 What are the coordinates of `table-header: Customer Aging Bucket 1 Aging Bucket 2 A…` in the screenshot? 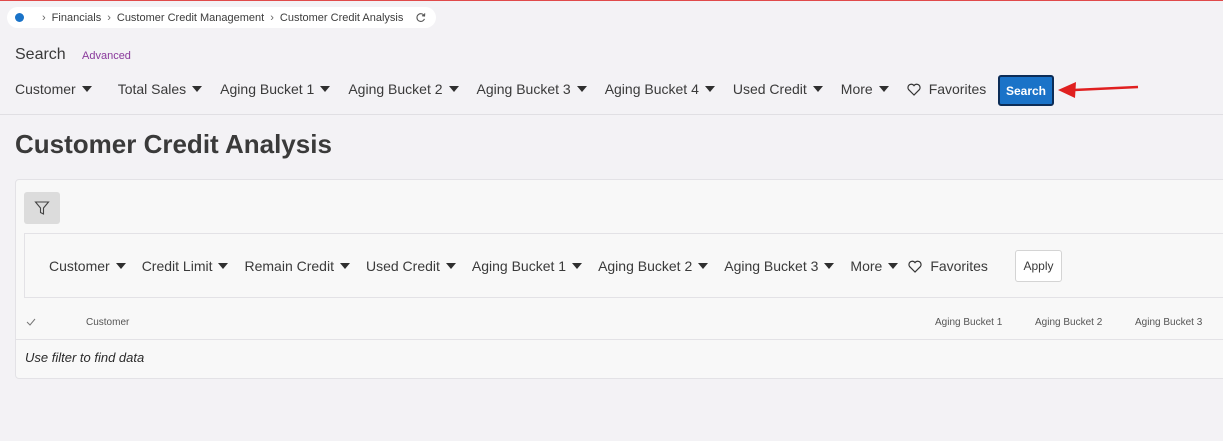 It's located at (619, 323).